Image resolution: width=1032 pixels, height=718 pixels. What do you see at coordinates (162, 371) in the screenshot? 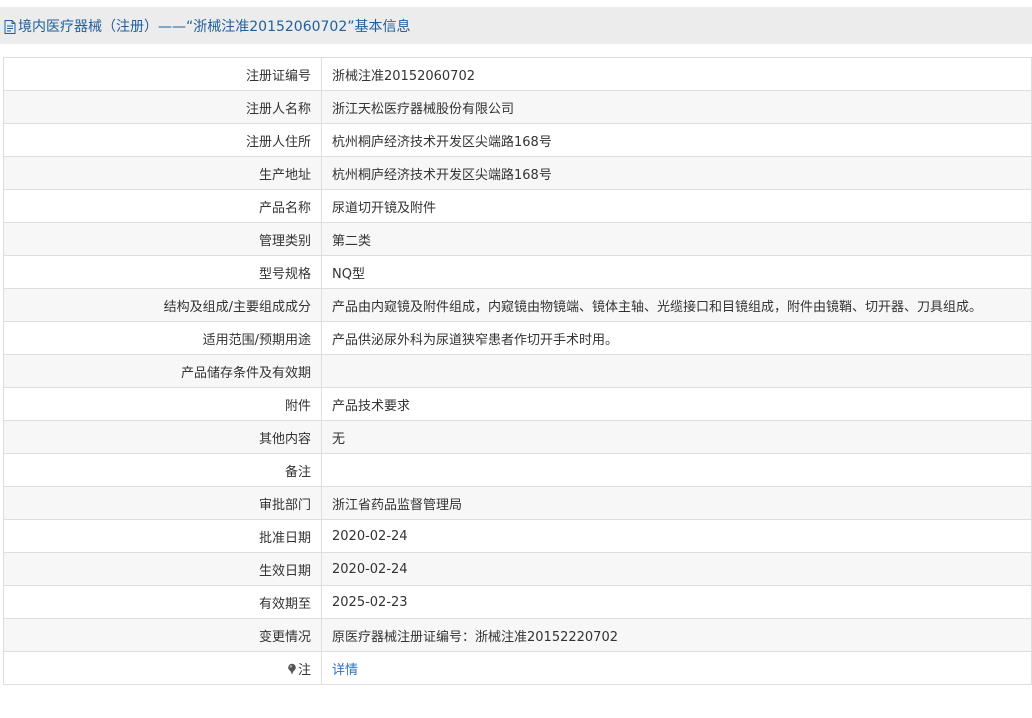
I see `field-label: 产品储存条件及有效期` at bounding box center [162, 371].